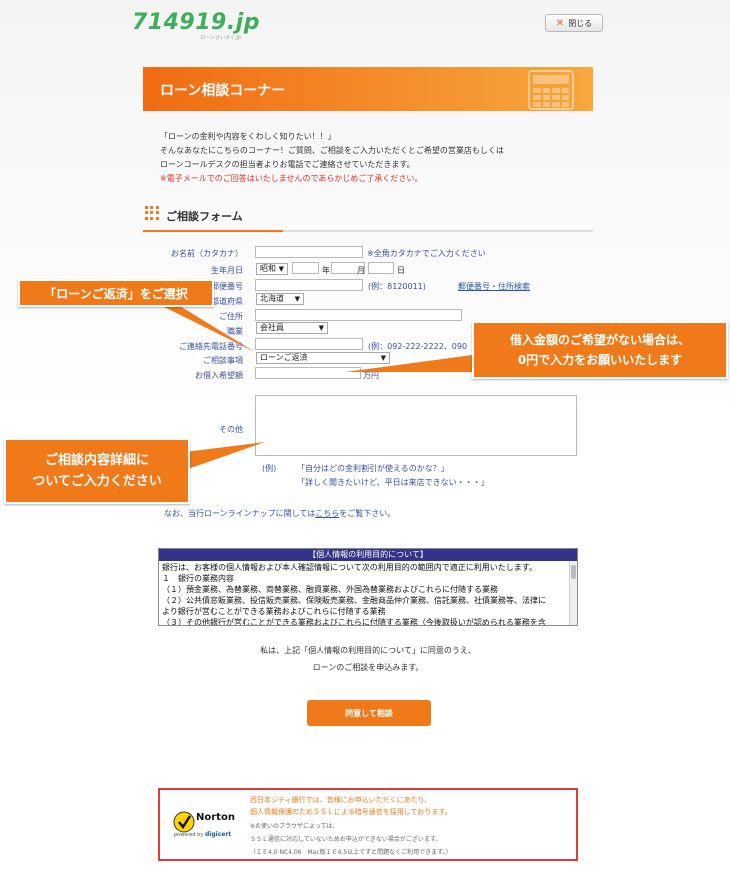  Describe the element at coordinates (368, 650) in the screenshot. I see `agree-line: 私は、上記「個人情報の利用目的について」に同意のうえ、` at that location.